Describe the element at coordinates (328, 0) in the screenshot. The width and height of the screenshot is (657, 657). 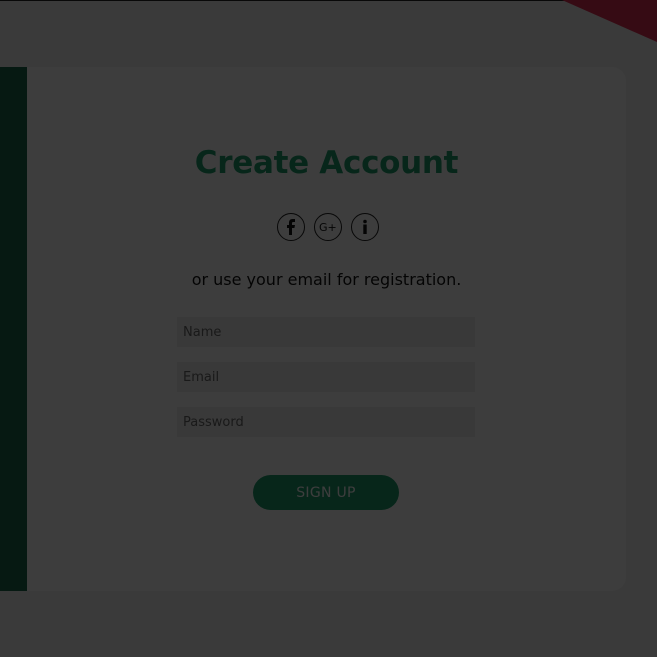
I see `top-divider` at that location.